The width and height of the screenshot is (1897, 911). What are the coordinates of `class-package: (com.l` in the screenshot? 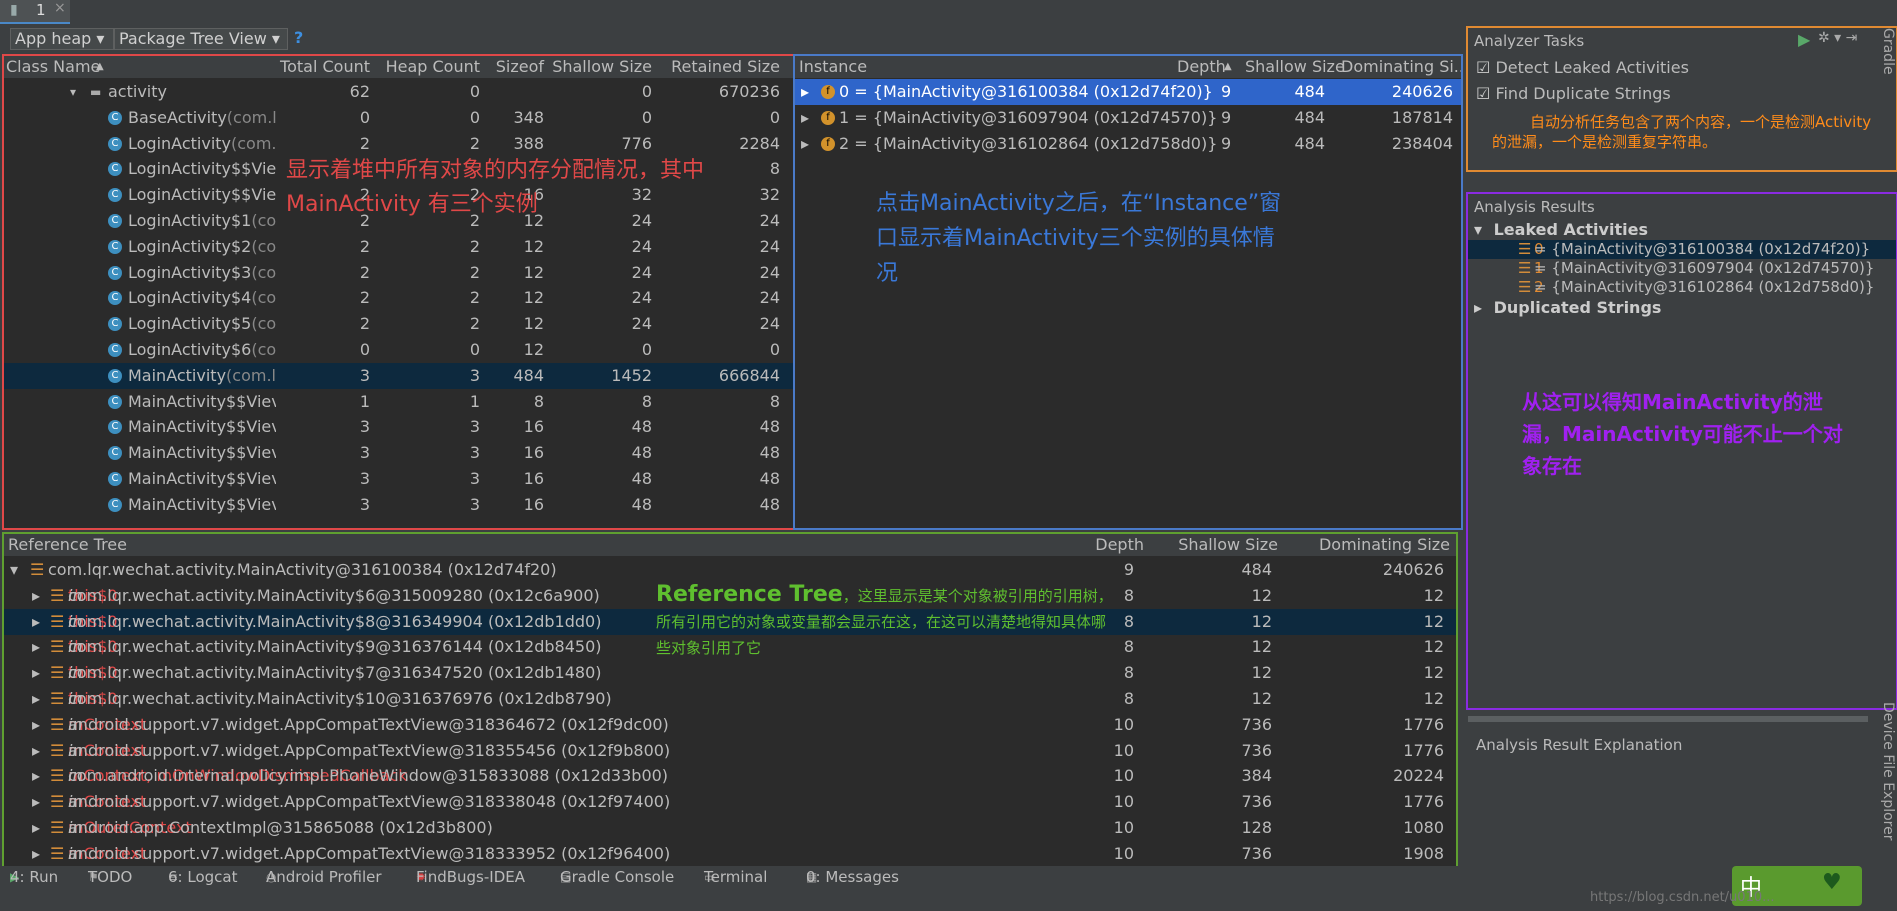 It's located at (251, 375).